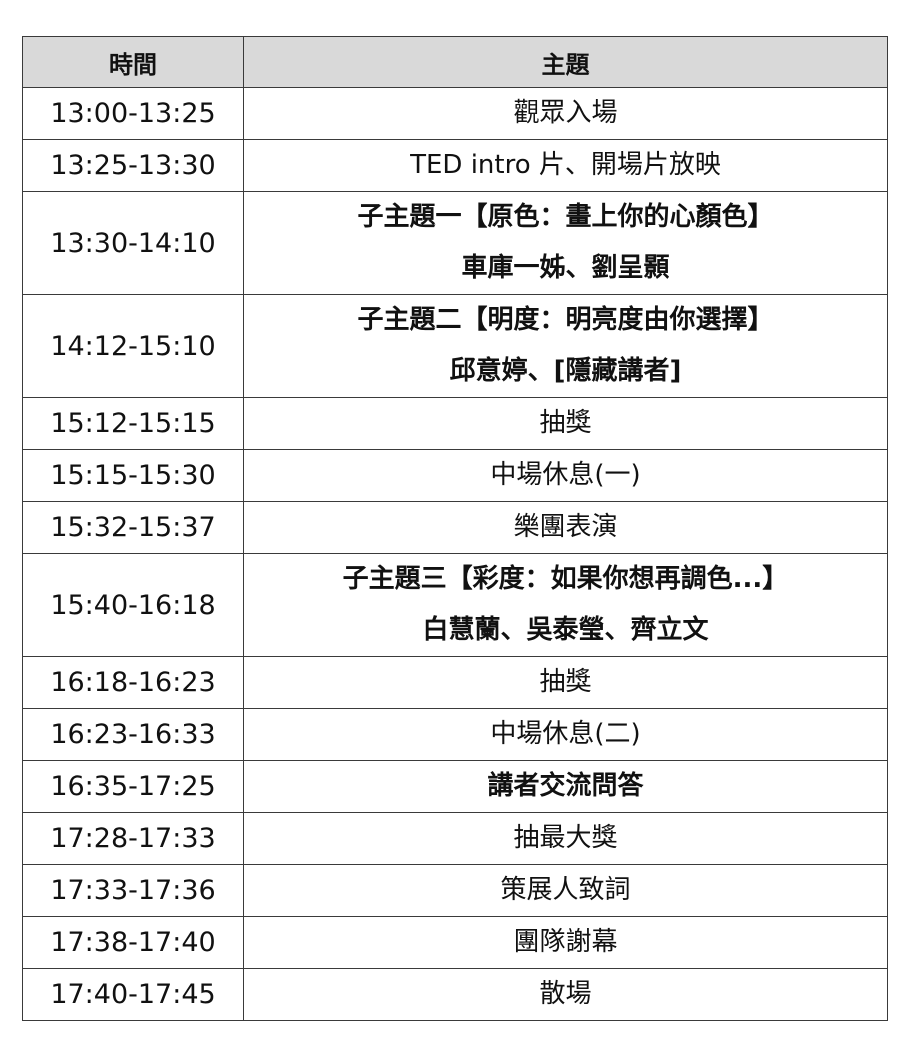  I want to click on time-cell: 14:12-15:10, so click(133, 346).